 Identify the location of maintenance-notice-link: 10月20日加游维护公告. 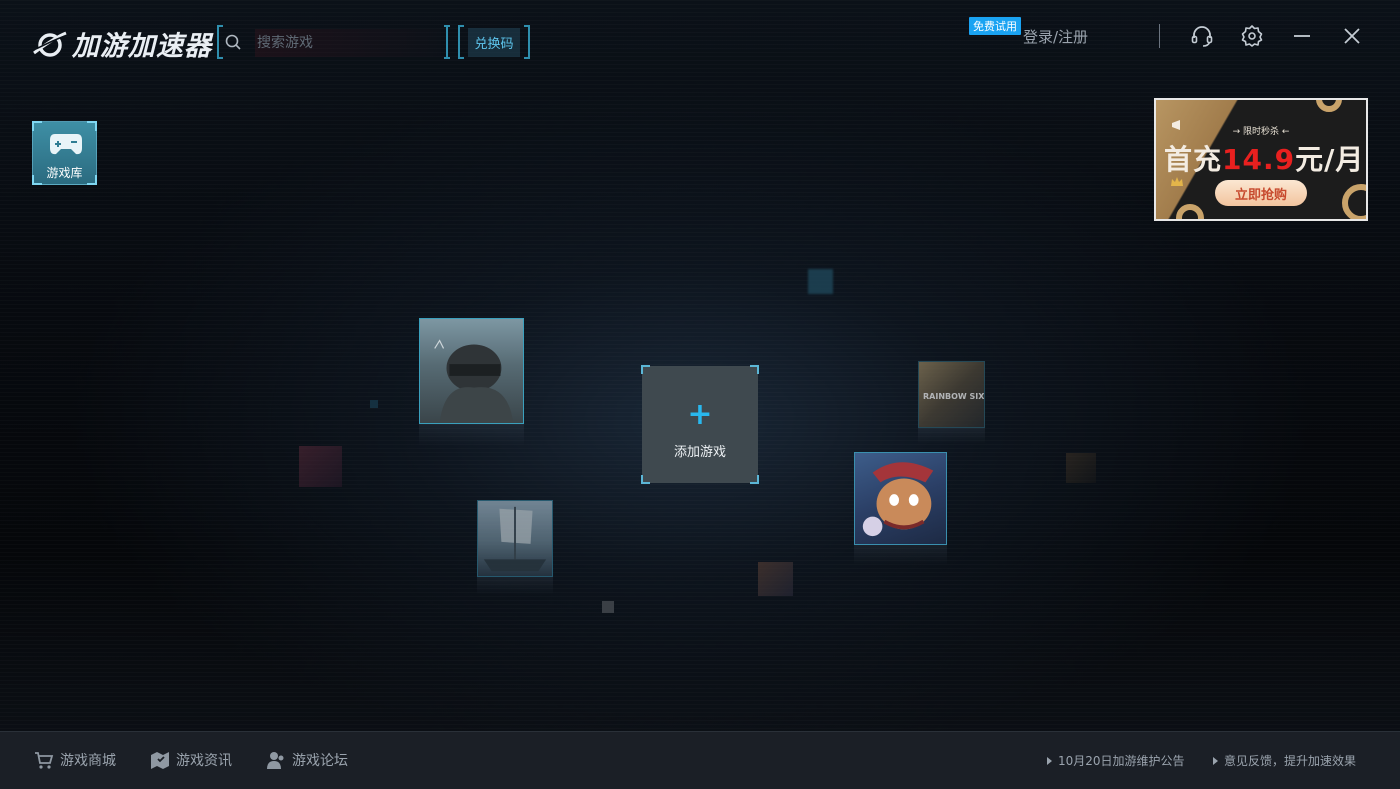
(1116, 760).